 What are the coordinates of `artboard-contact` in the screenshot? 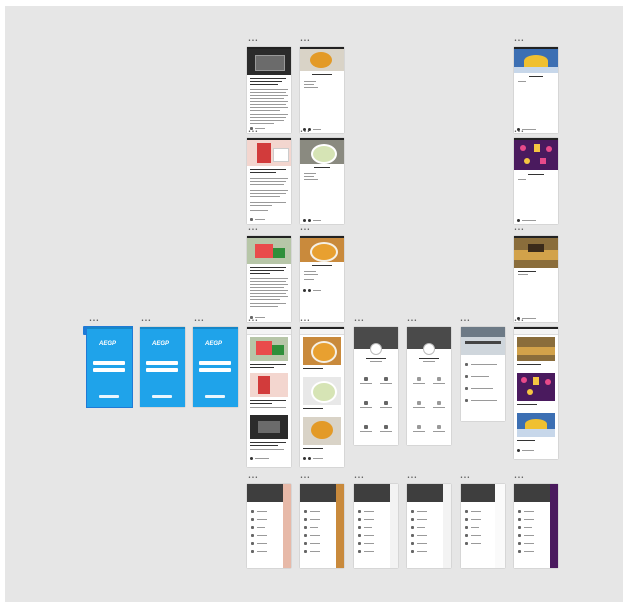 It's located at (483, 374).